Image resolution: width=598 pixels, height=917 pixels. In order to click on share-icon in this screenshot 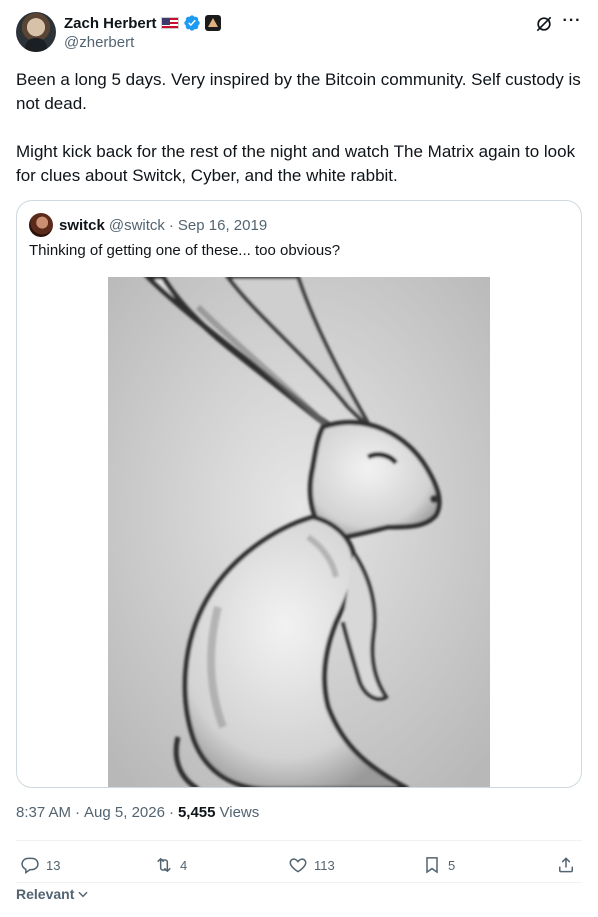, I will do `click(566, 865)`.